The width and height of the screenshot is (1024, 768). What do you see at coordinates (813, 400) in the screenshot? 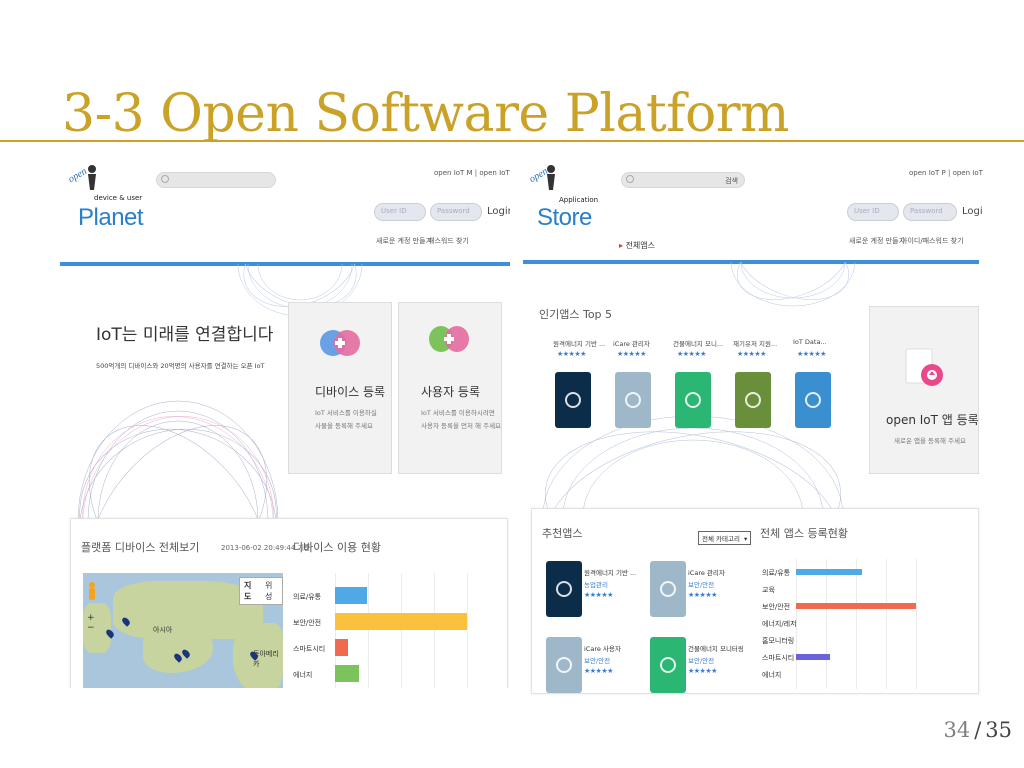
I see `mashup-icon` at bounding box center [813, 400].